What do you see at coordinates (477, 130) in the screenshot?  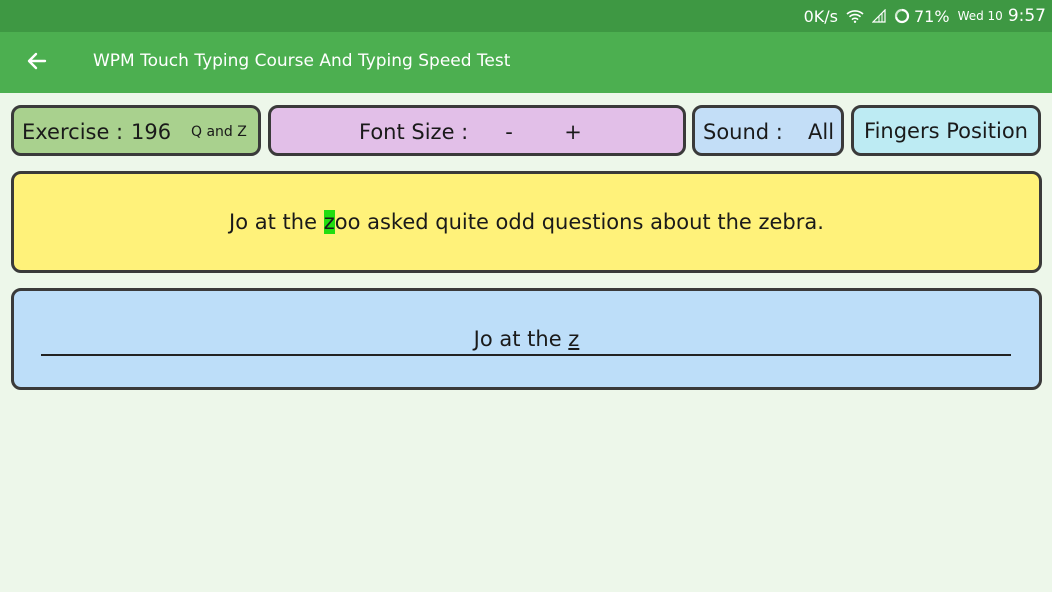 I see `font-size-control: Font Size : - +` at bounding box center [477, 130].